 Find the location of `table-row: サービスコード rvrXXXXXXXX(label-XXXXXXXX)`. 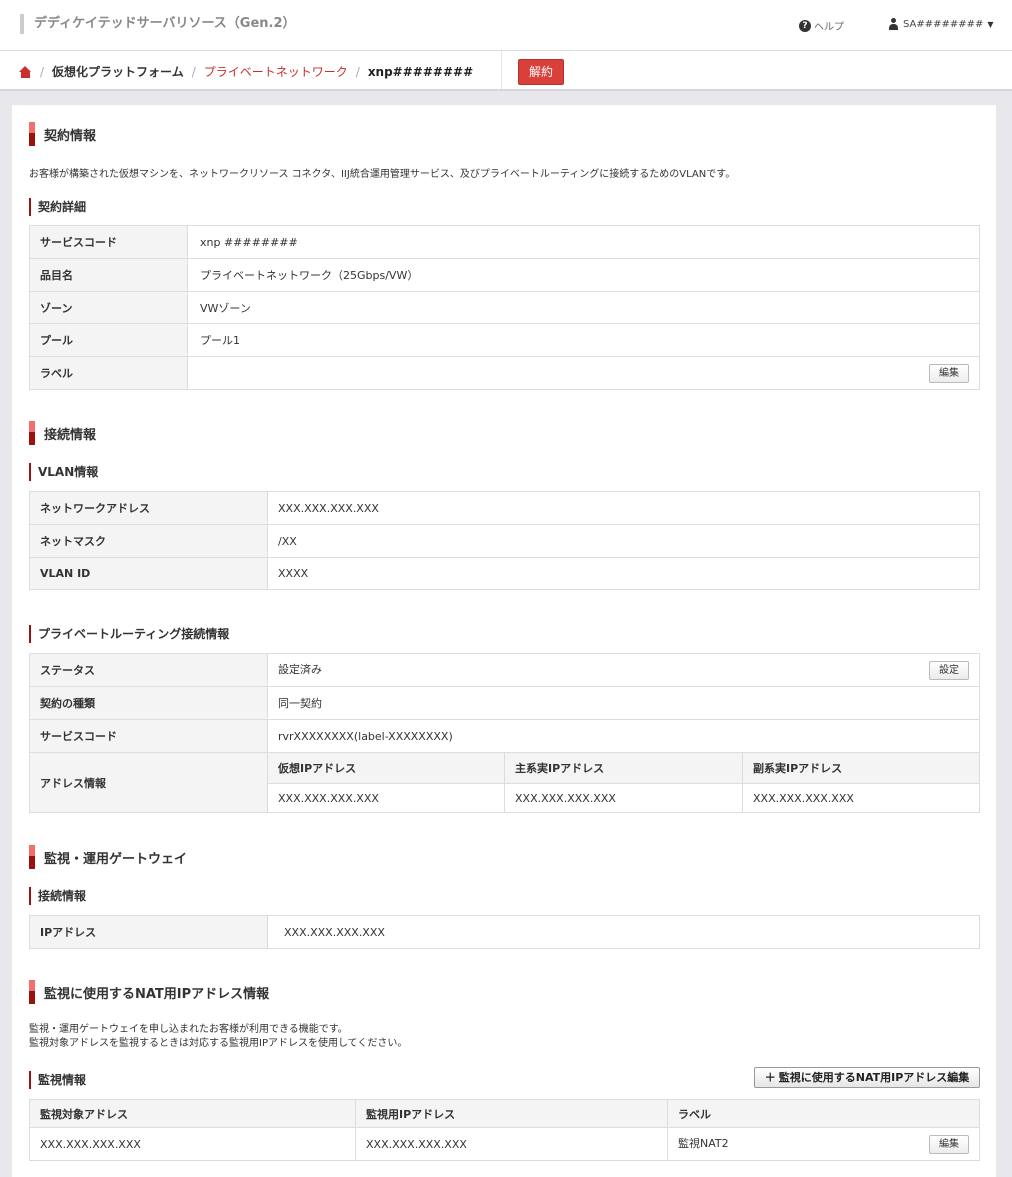

table-row: サービスコード rvrXXXXXXXX(label-XXXXXXXX) is located at coordinates (504, 736).